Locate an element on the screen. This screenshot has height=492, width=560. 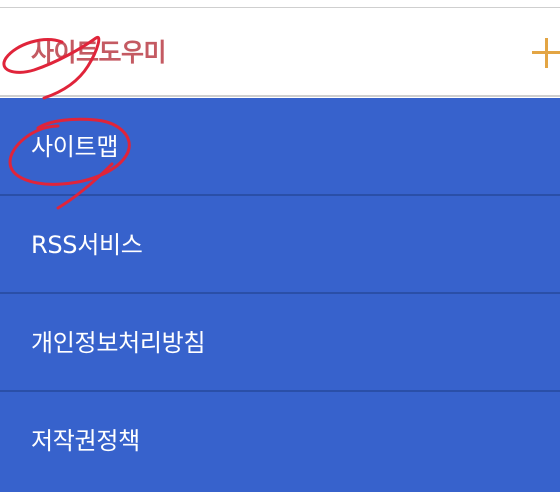
plus-icon is located at coordinates (546, 53).